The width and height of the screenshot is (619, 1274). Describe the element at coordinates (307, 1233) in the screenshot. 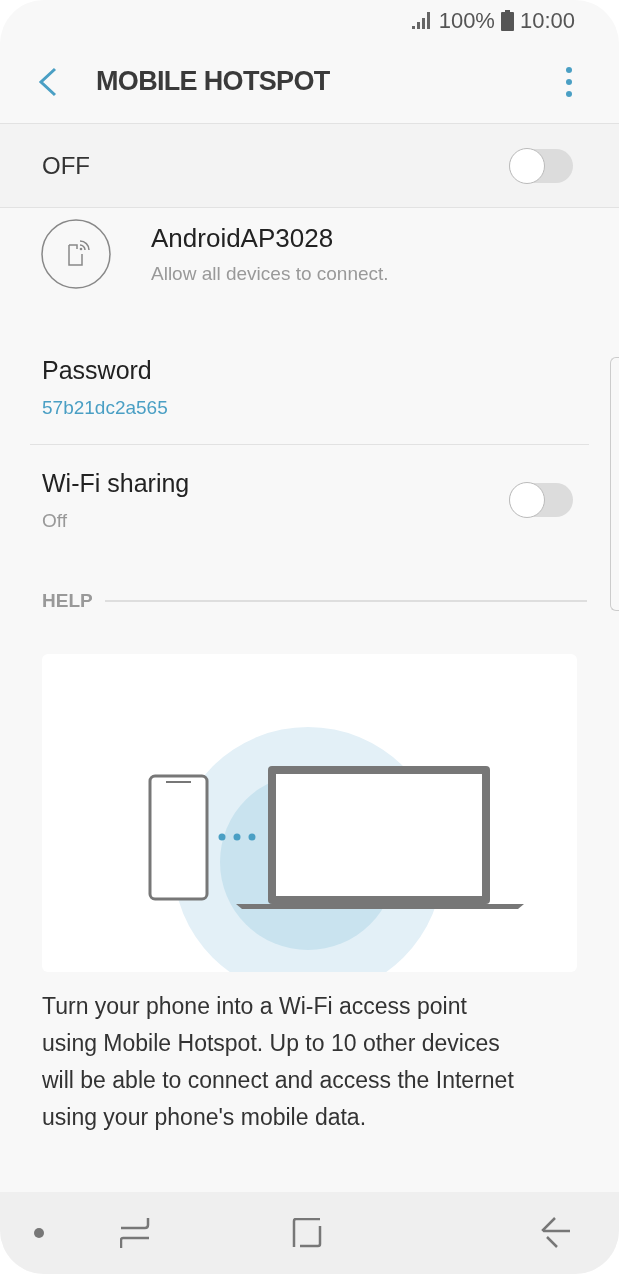

I see `home-icon` at that location.